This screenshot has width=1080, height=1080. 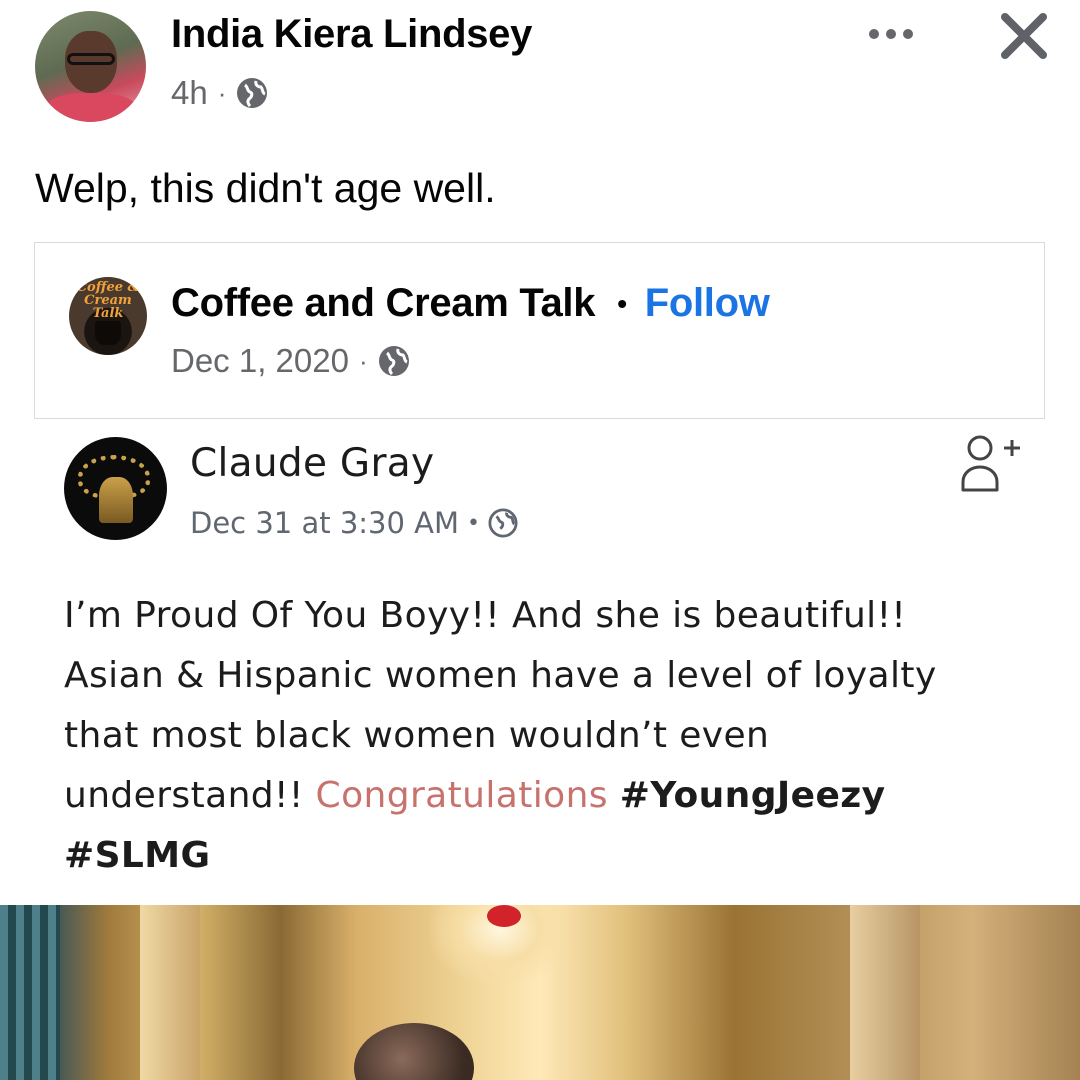 What do you see at coordinates (116, 500) in the screenshot?
I see `pharaoh-mask-icon` at bounding box center [116, 500].